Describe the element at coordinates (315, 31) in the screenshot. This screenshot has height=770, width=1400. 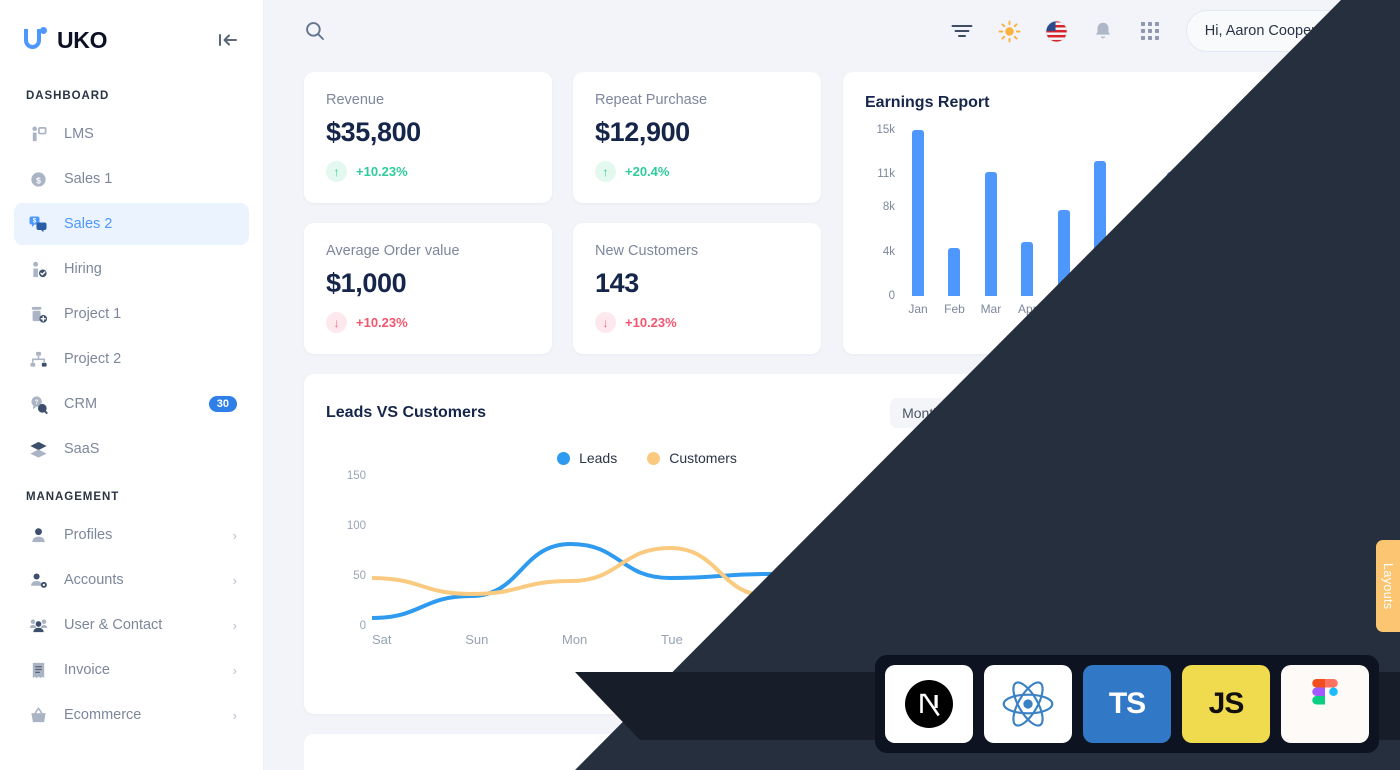
I see `search-icon` at that location.